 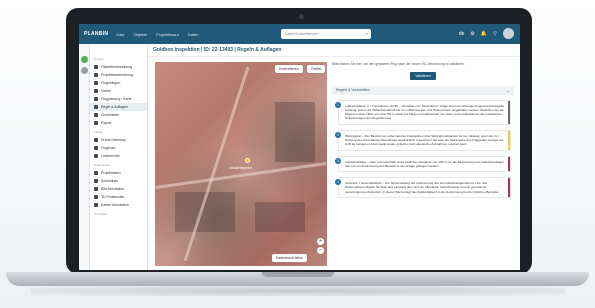 What do you see at coordinates (118, 140) in the screenshot?
I see `sidebar-item-drone-harmony: Drone Harmony` at bounding box center [118, 140].